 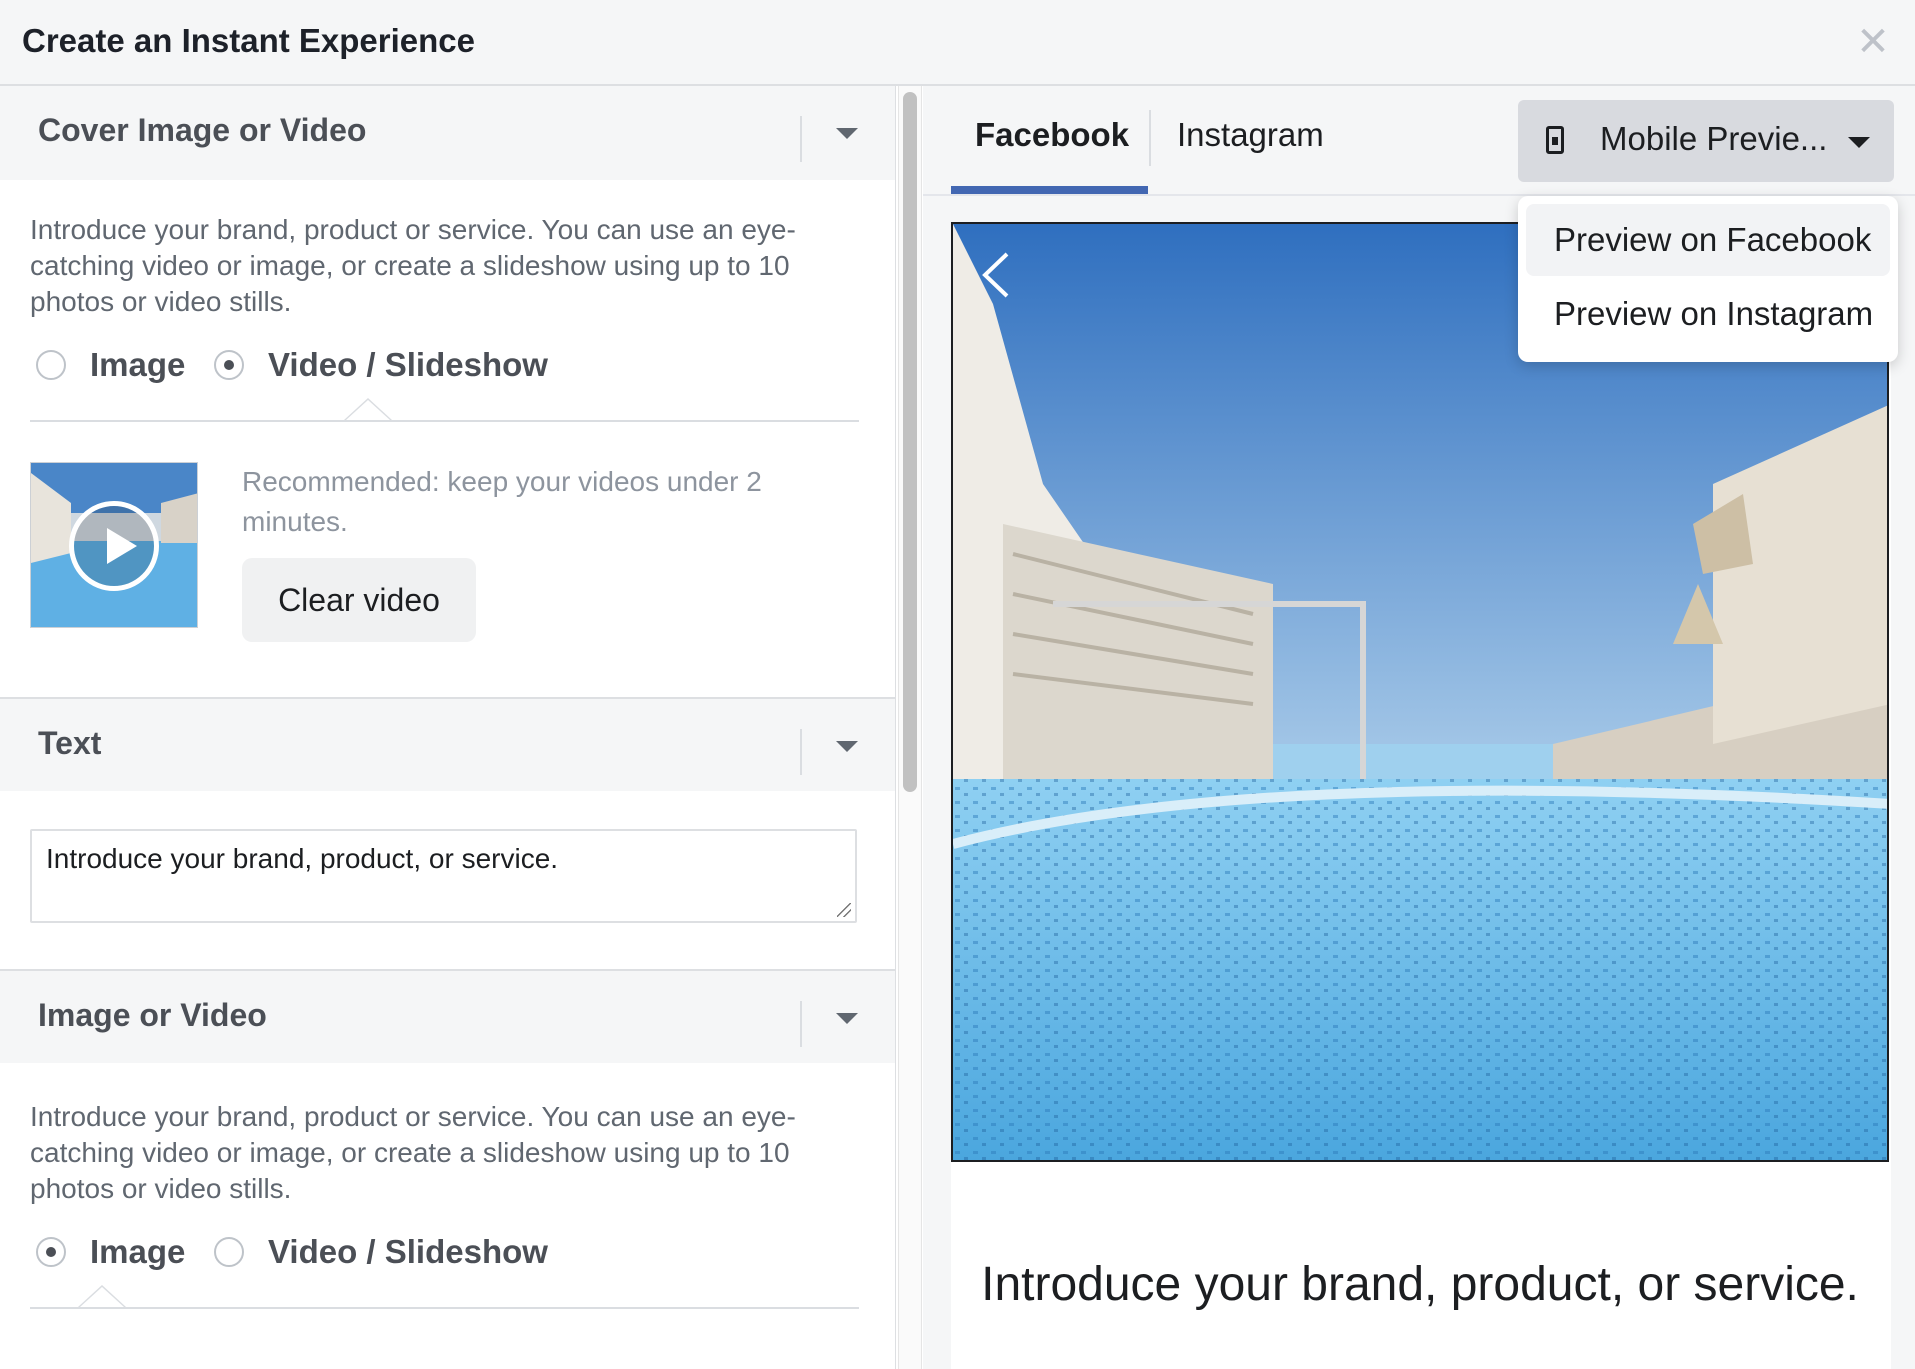 What do you see at coordinates (249, 40) in the screenshot?
I see `dialog-title: Create an Instant Experience` at bounding box center [249, 40].